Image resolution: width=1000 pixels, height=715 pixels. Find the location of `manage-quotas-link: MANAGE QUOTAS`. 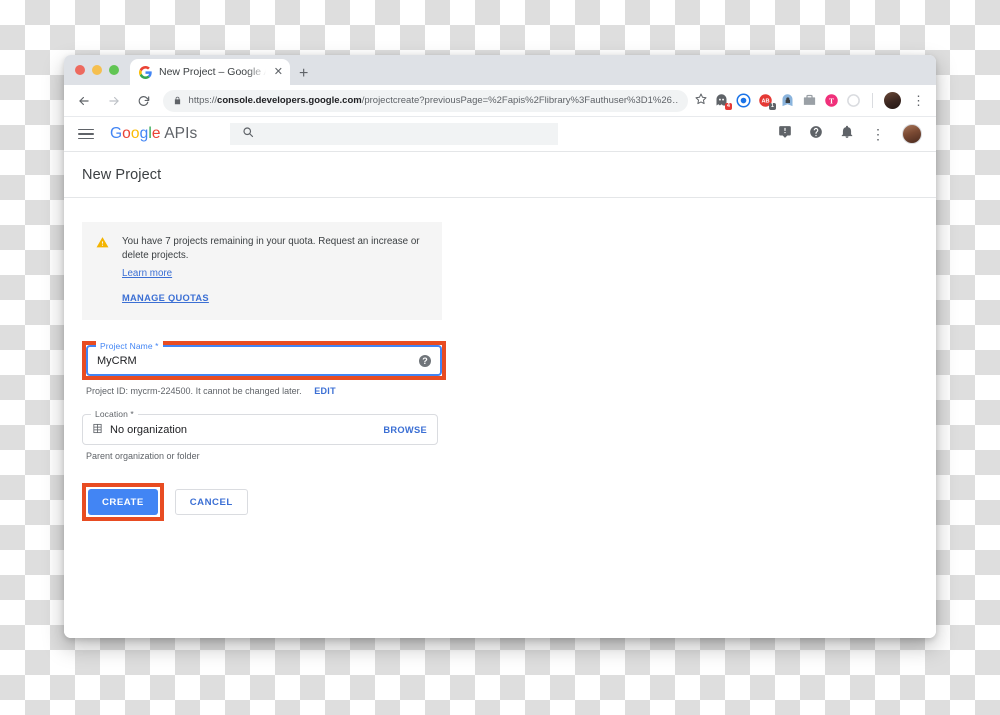

manage-quotas-link: MANAGE QUOTAS is located at coordinates (165, 298).